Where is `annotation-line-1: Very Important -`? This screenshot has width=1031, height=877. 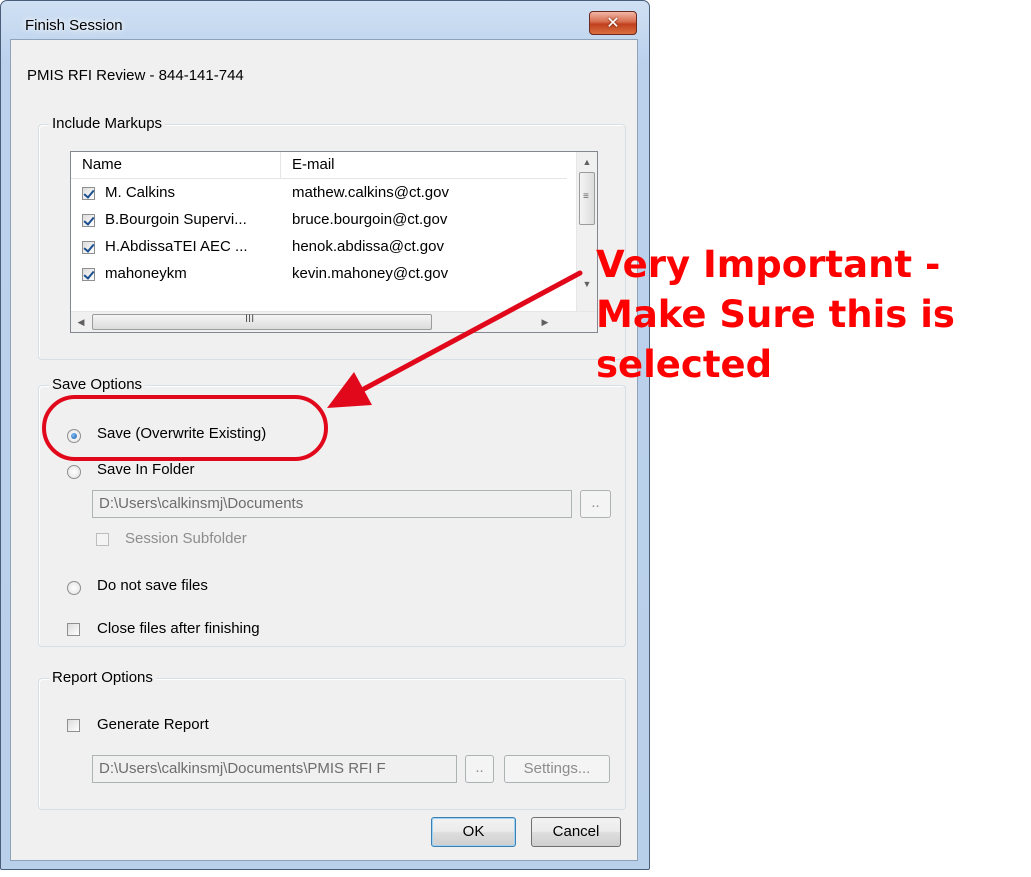 annotation-line-1: Very Important - is located at coordinates (768, 264).